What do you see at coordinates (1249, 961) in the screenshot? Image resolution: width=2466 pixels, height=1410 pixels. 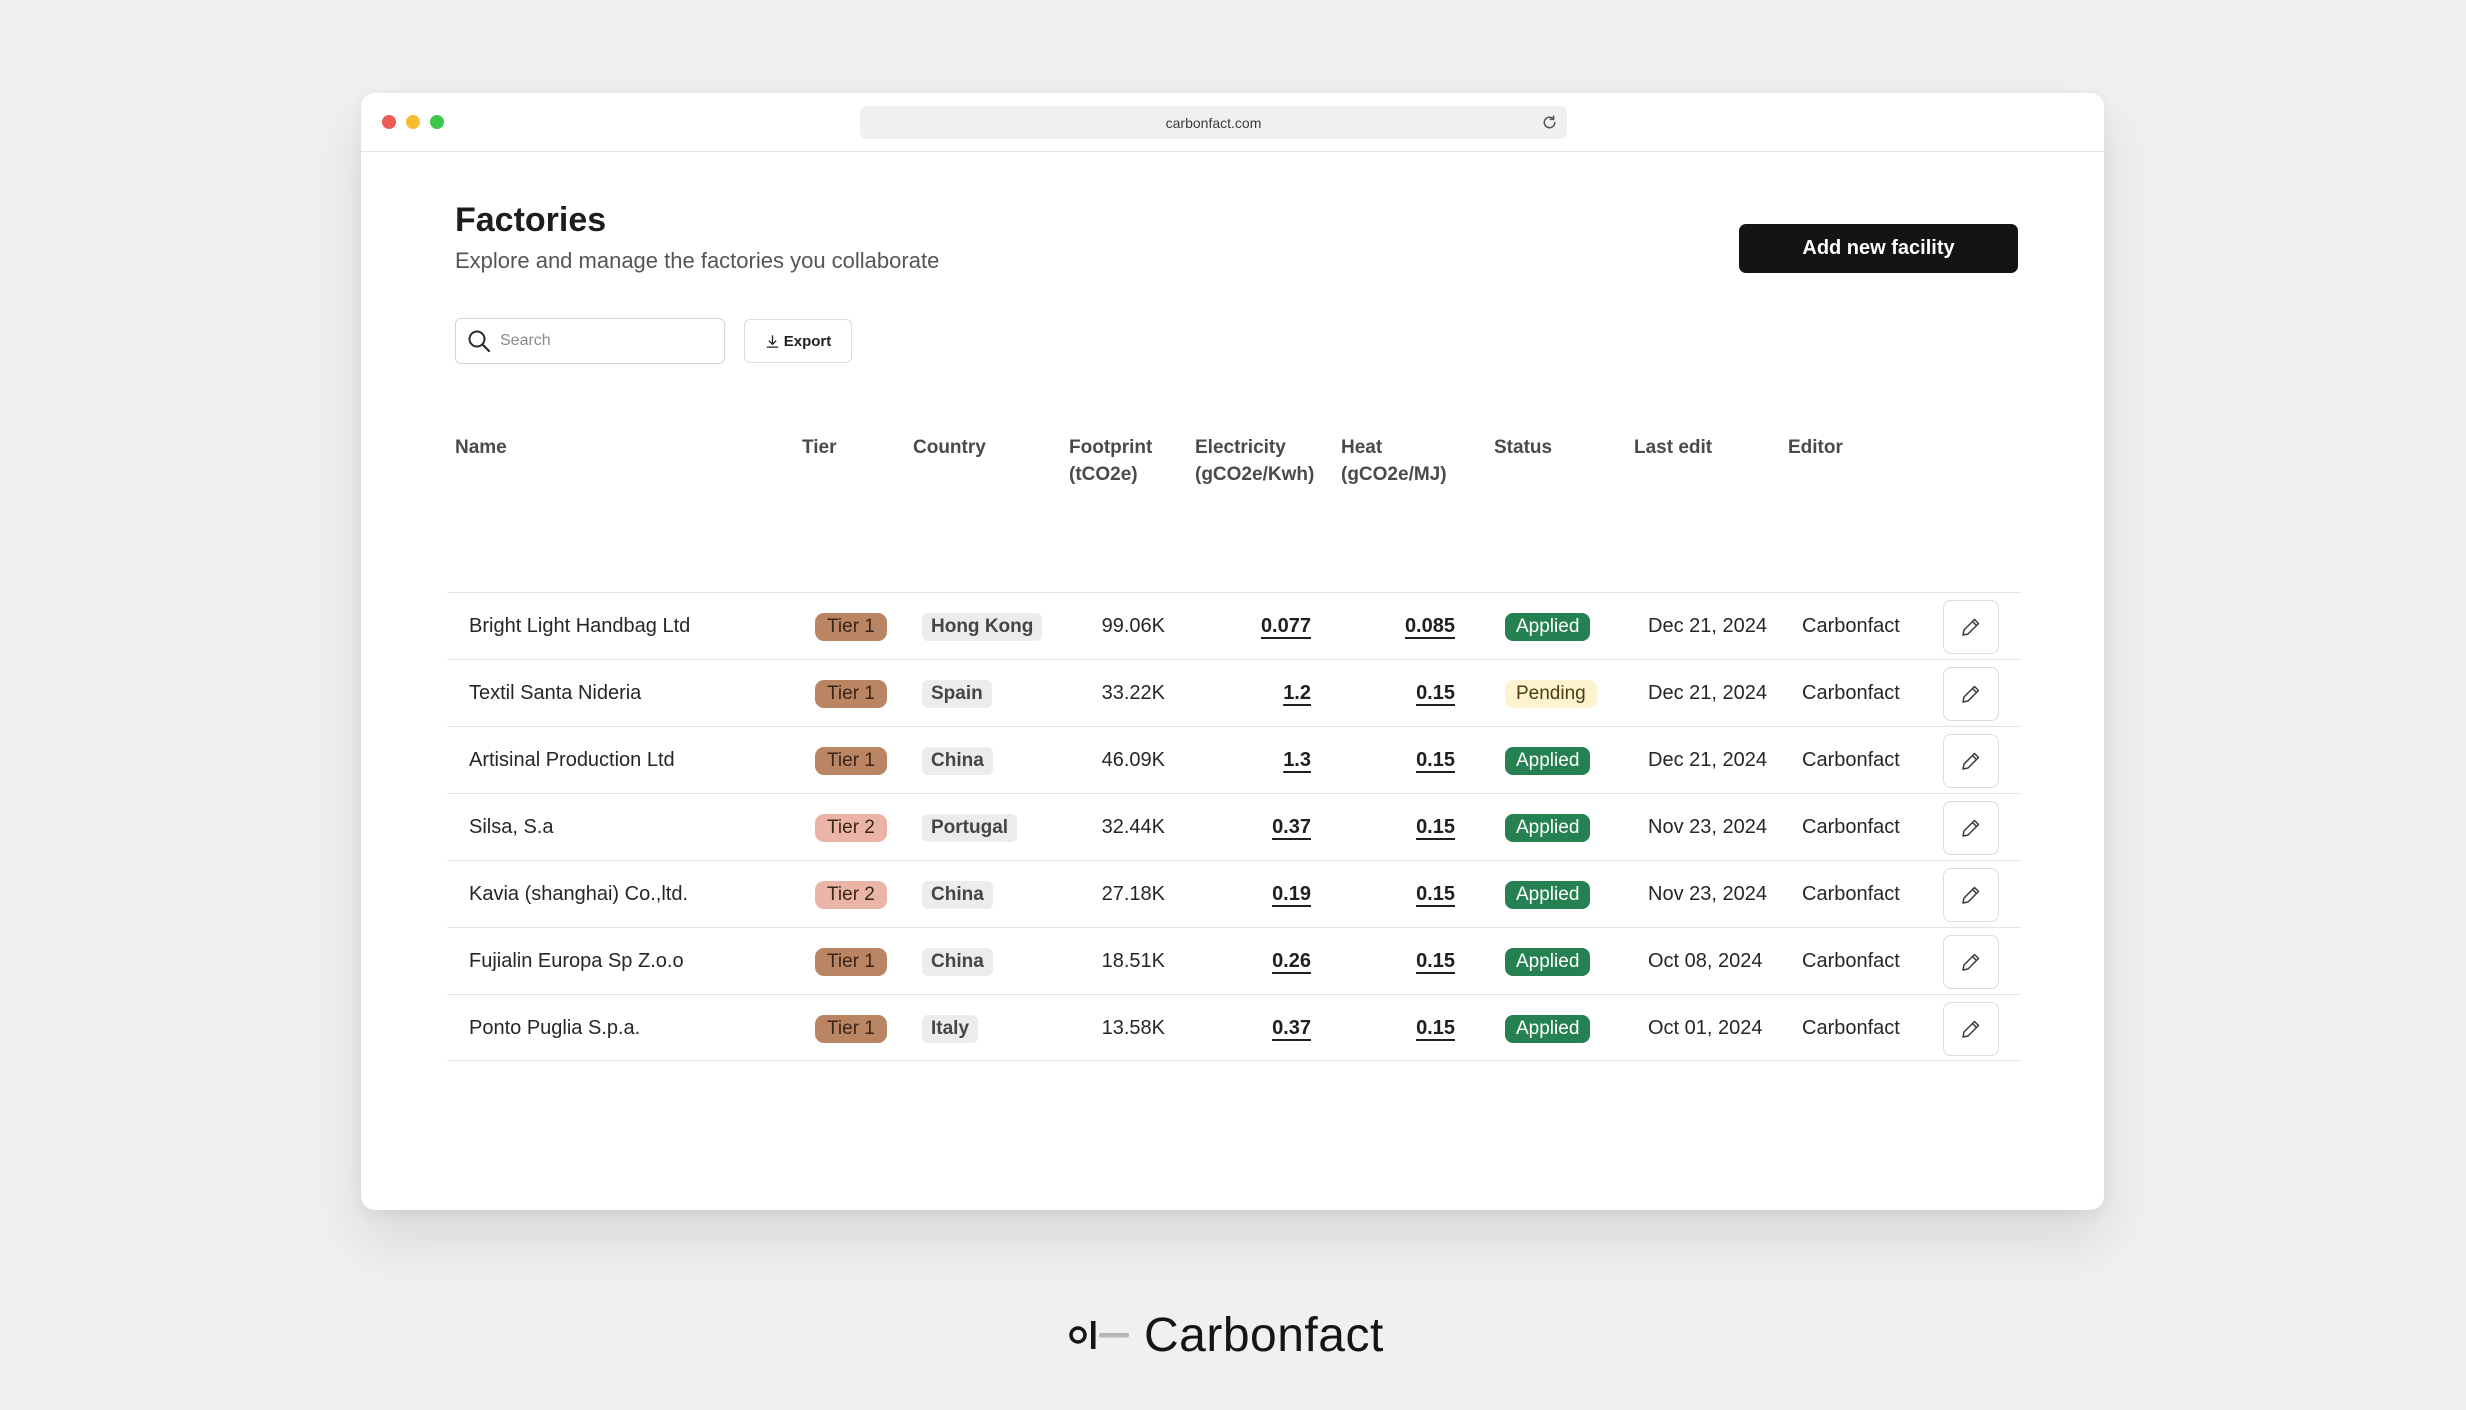 I see `electricity-value: 0.26` at bounding box center [1249, 961].